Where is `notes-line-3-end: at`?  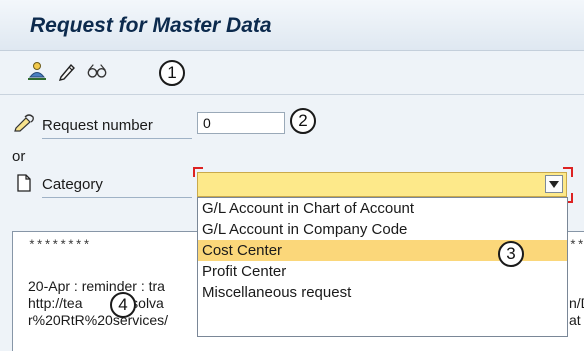 notes-line-3-end: at is located at coordinates (575, 320).